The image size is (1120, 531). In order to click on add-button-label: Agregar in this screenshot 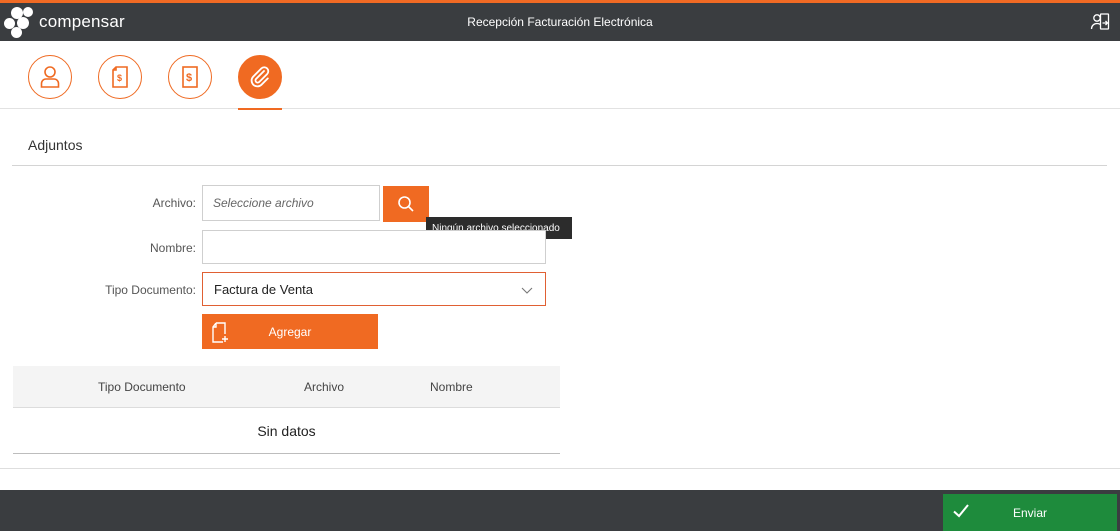, I will do `click(290, 331)`.